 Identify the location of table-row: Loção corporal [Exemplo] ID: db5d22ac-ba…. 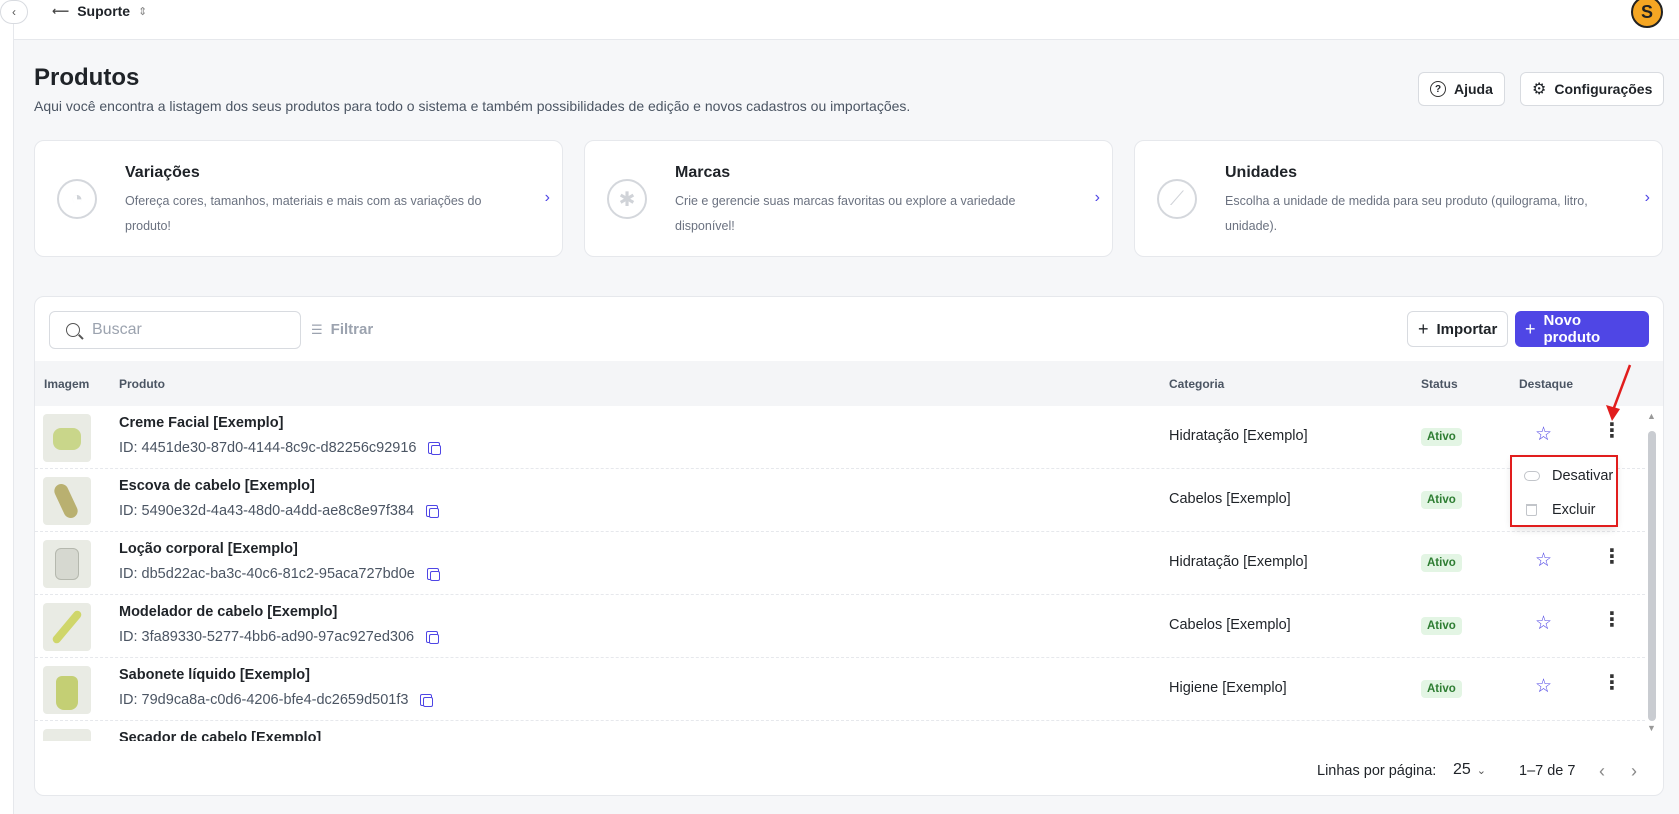
(840, 563).